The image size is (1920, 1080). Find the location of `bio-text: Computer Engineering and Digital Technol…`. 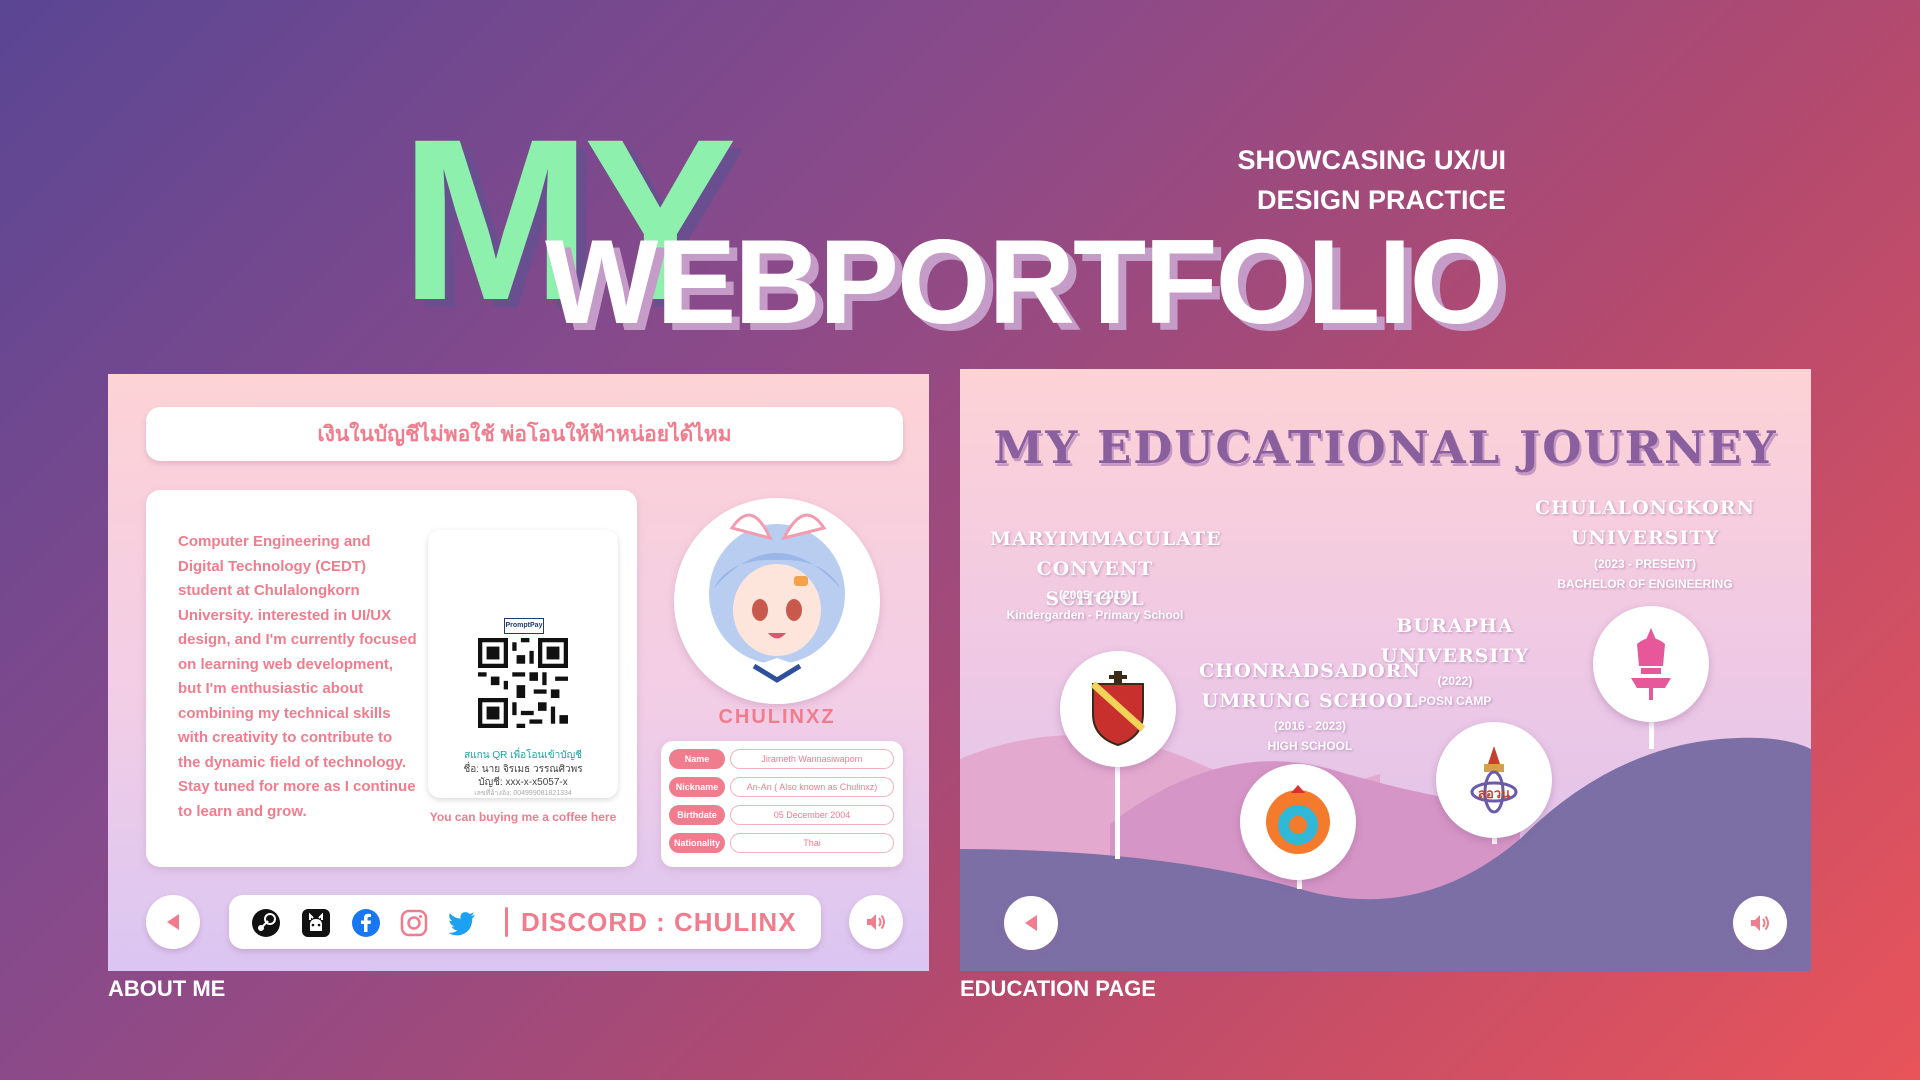

bio-text: Computer Engineering and Digital Technol… is located at coordinates (297, 676).